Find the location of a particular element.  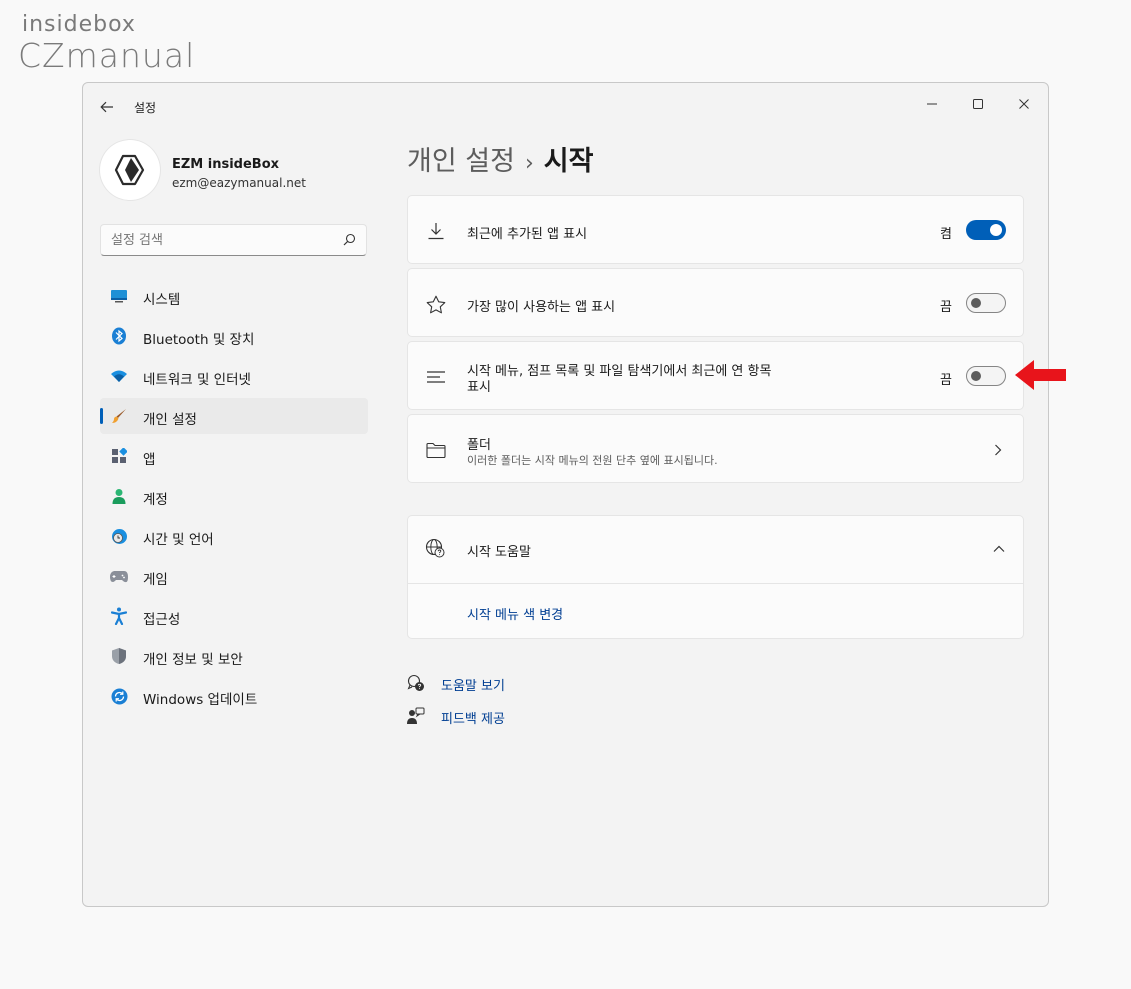

sidebar-item-accounts: 계정 is located at coordinates (234, 496).